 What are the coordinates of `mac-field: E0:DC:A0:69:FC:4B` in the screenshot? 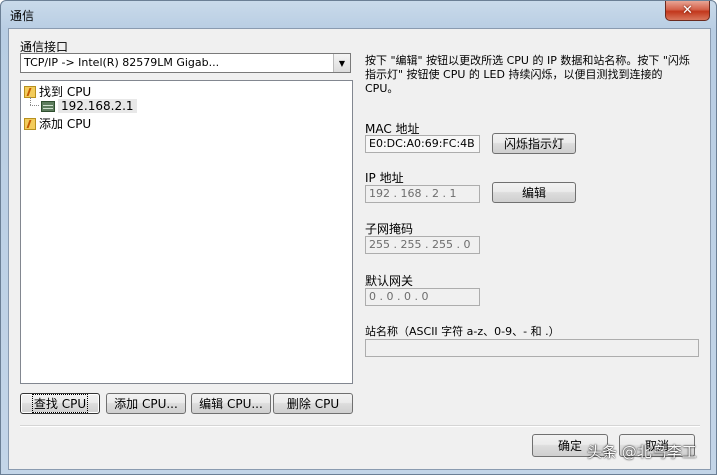 It's located at (422, 144).